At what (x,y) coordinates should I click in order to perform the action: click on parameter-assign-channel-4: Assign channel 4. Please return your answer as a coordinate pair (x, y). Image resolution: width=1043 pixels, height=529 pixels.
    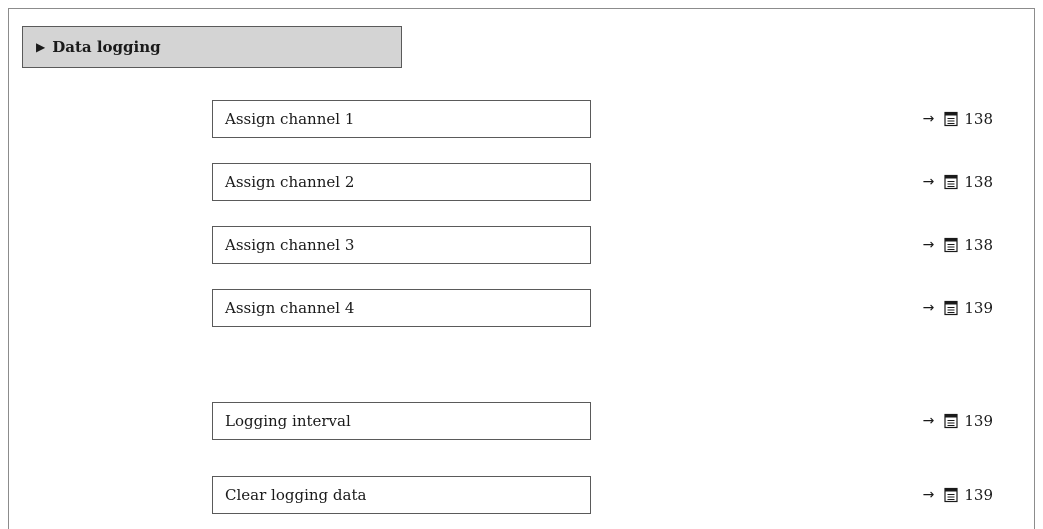
    Looking at the image, I should click on (401, 308).